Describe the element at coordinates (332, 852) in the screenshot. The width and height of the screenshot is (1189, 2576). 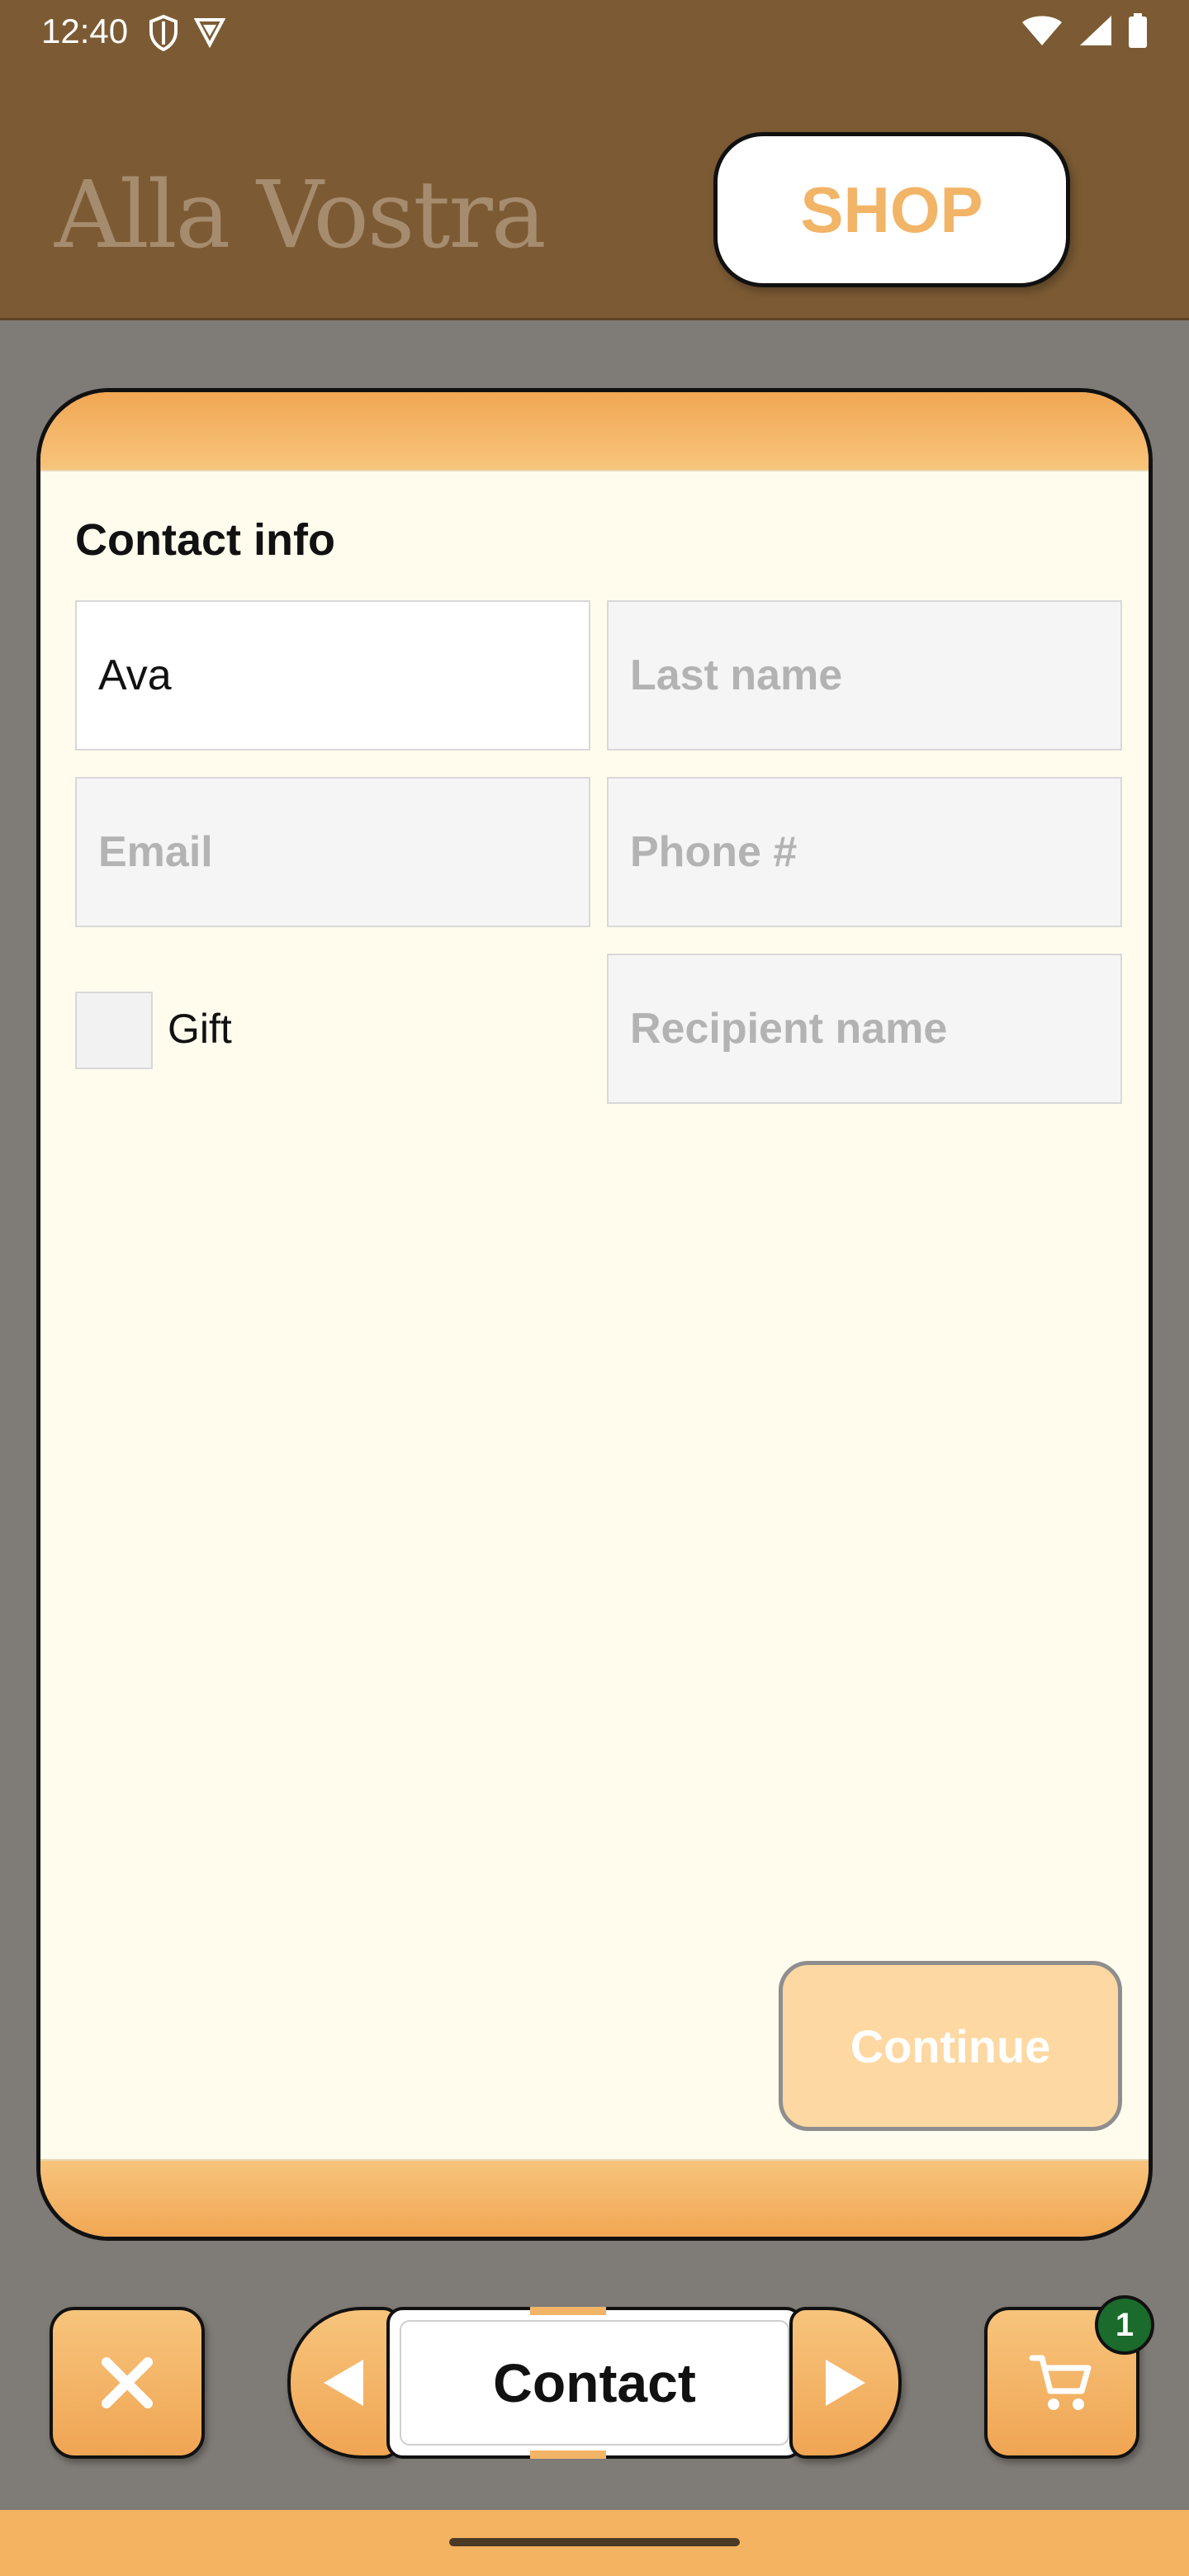
I see `email-field: Email` at that location.